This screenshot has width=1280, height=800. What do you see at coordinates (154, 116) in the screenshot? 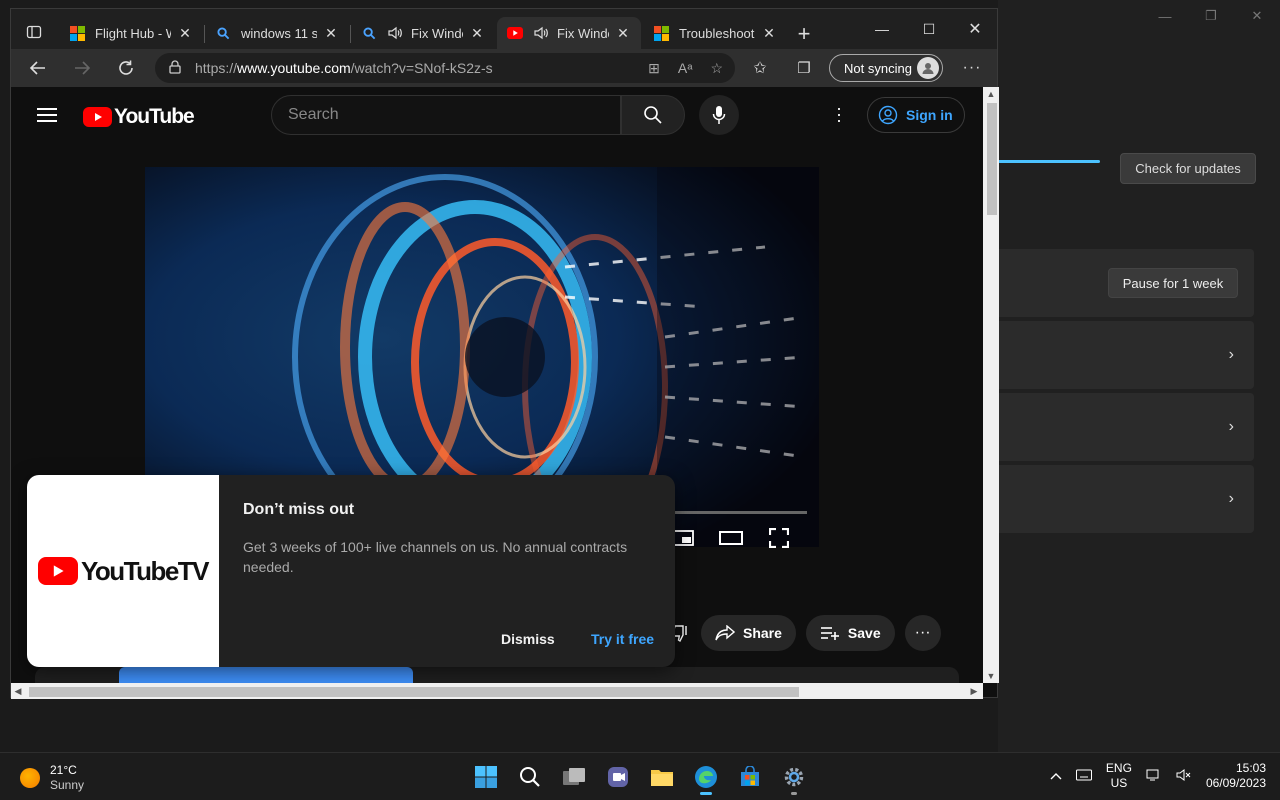
I see `youtube-wordmark: YouTube` at bounding box center [154, 116].